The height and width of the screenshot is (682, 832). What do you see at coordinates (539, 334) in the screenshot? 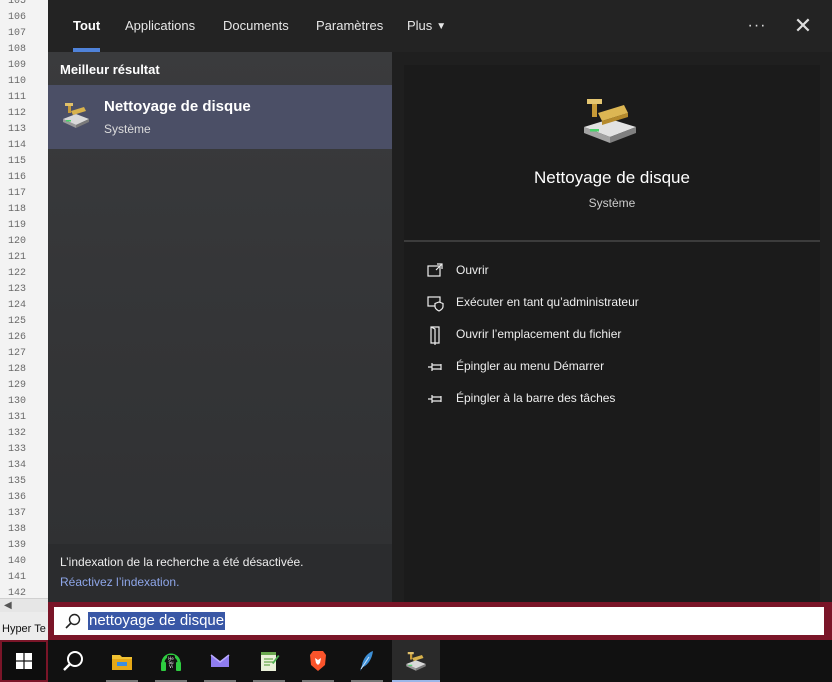
I see `action-label: Ouvrir l’emplacement du fichier` at bounding box center [539, 334].